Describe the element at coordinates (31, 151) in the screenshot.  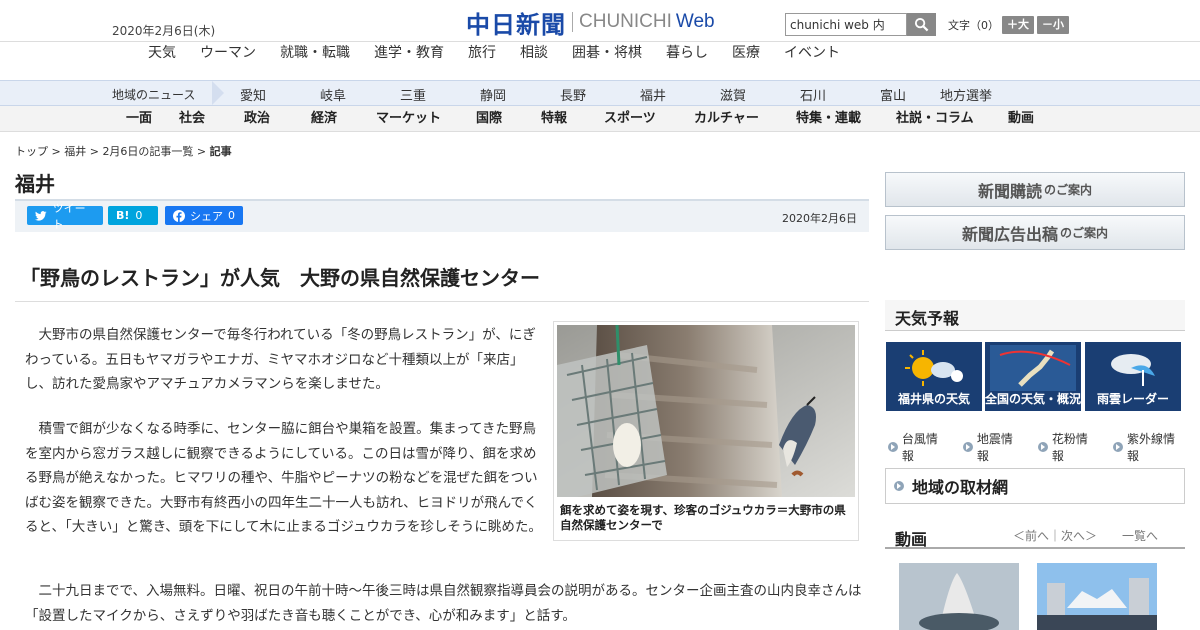
I see `breadcrumb-link: トップ` at that location.